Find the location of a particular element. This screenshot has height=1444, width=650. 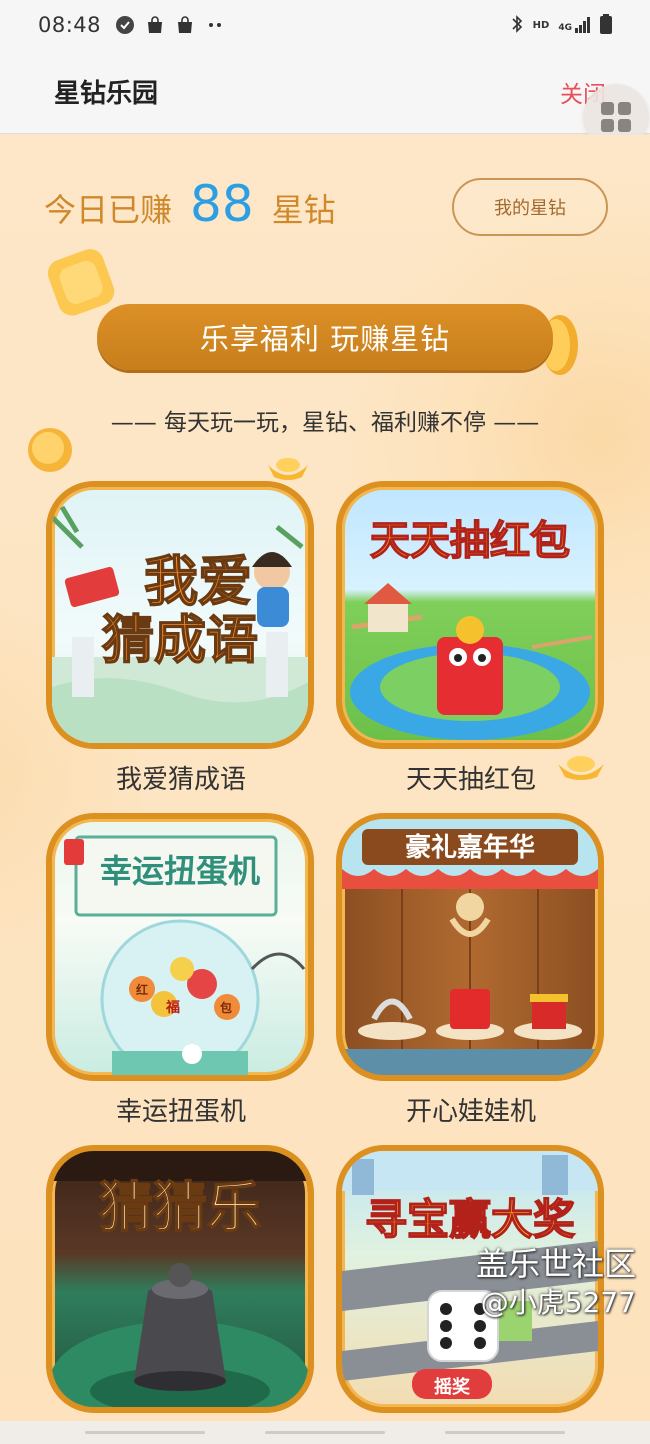

game-thumbnail: 猜猜乐 is located at coordinates (180, 1279).